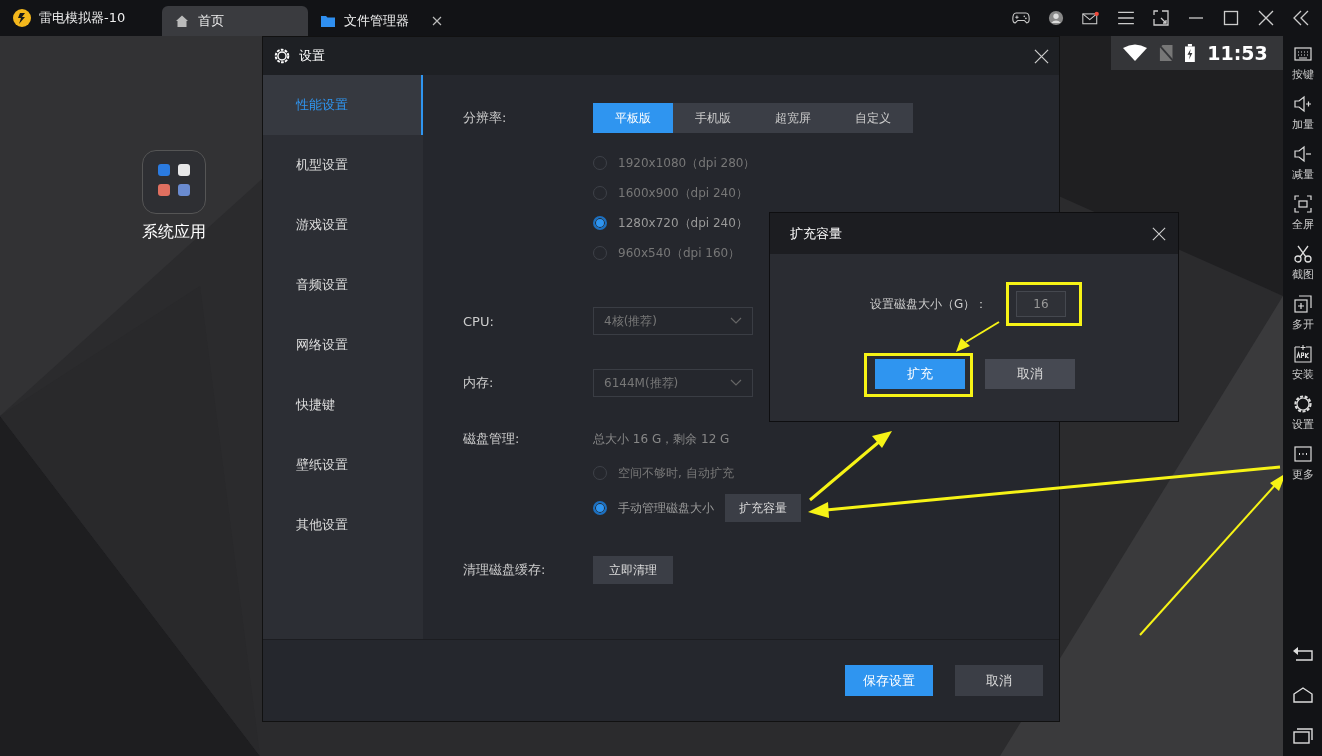 Image resolution: width=1322 pixels, height=756 pixels. I want to click on sidebar-button: 加量, so click(1302, 113).